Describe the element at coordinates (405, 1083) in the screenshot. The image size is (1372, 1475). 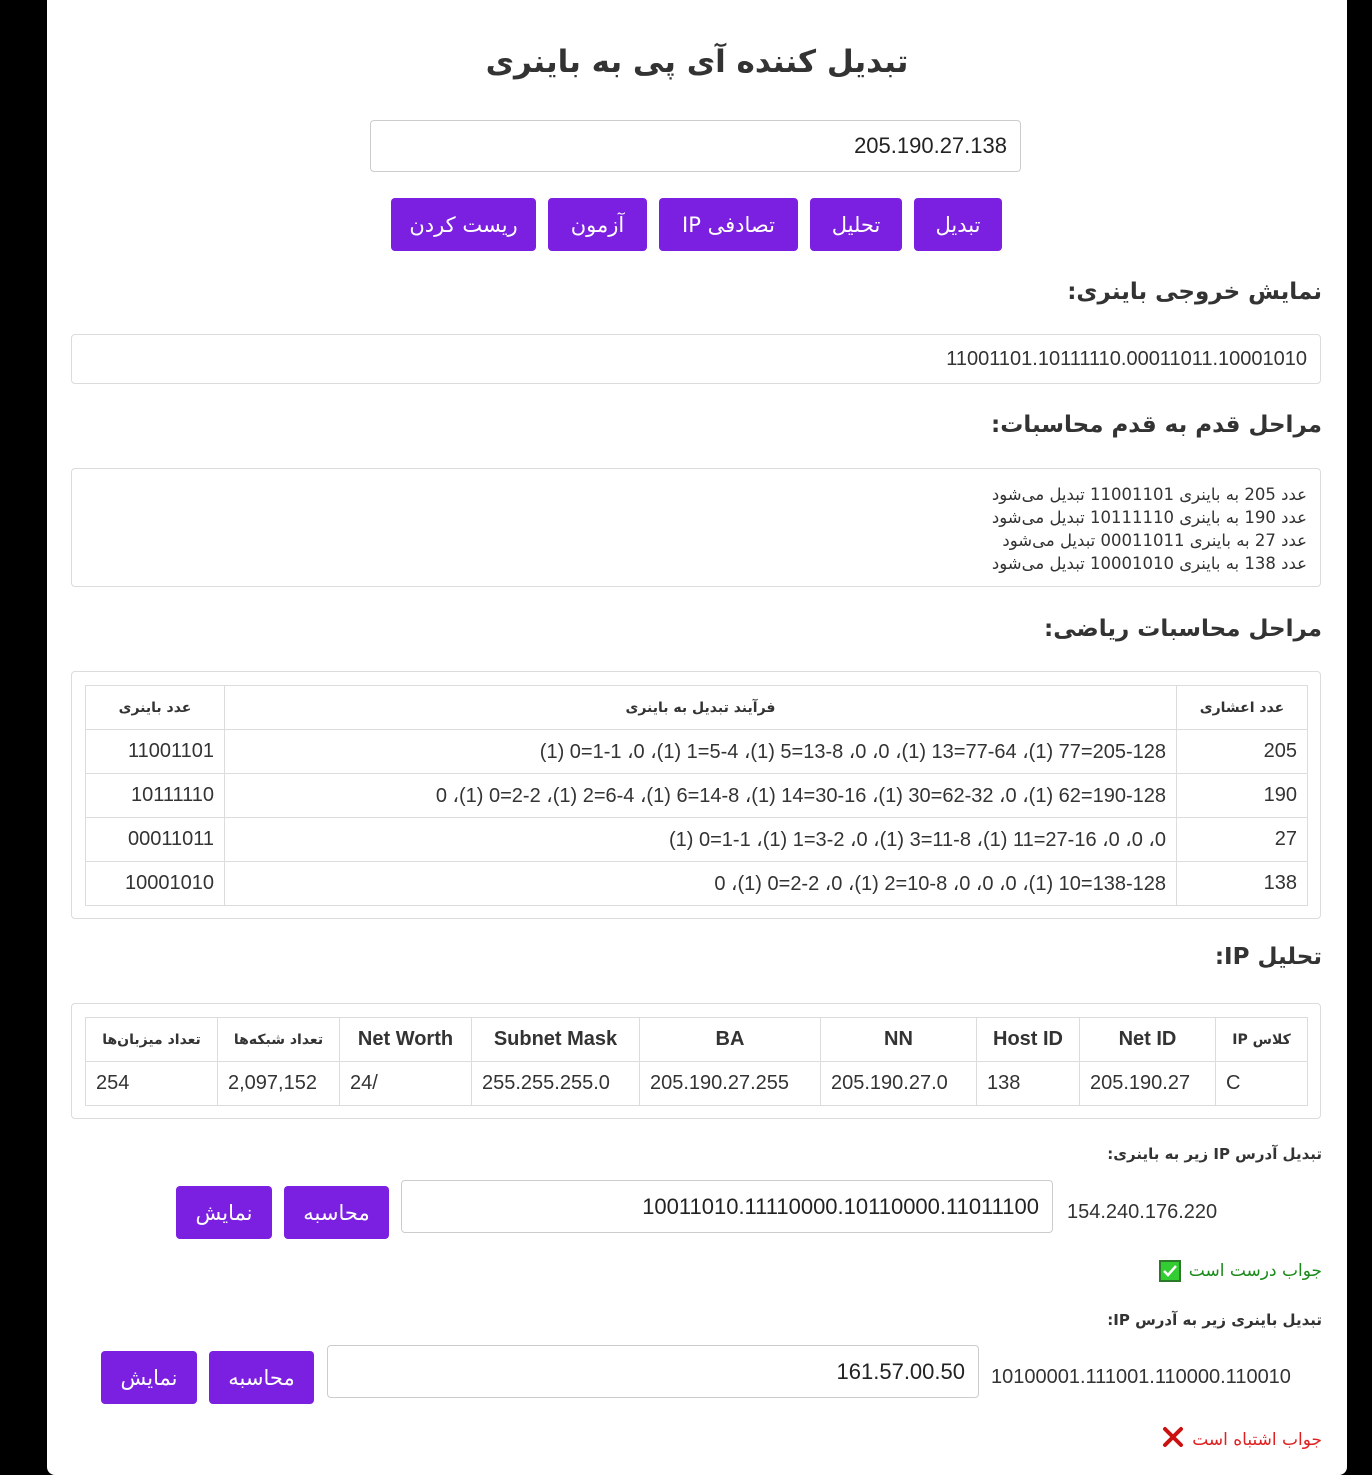
I see `net-worth-cell: /24` at that location.